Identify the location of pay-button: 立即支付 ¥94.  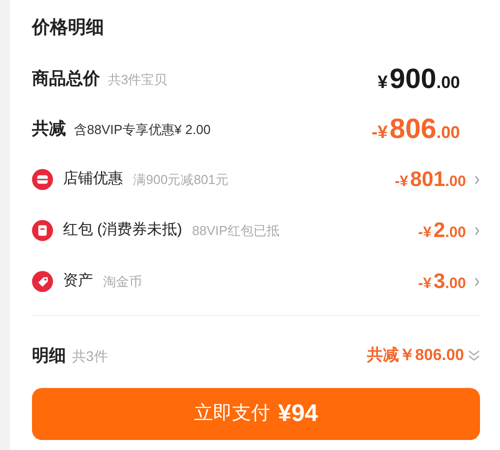
(256, 414).